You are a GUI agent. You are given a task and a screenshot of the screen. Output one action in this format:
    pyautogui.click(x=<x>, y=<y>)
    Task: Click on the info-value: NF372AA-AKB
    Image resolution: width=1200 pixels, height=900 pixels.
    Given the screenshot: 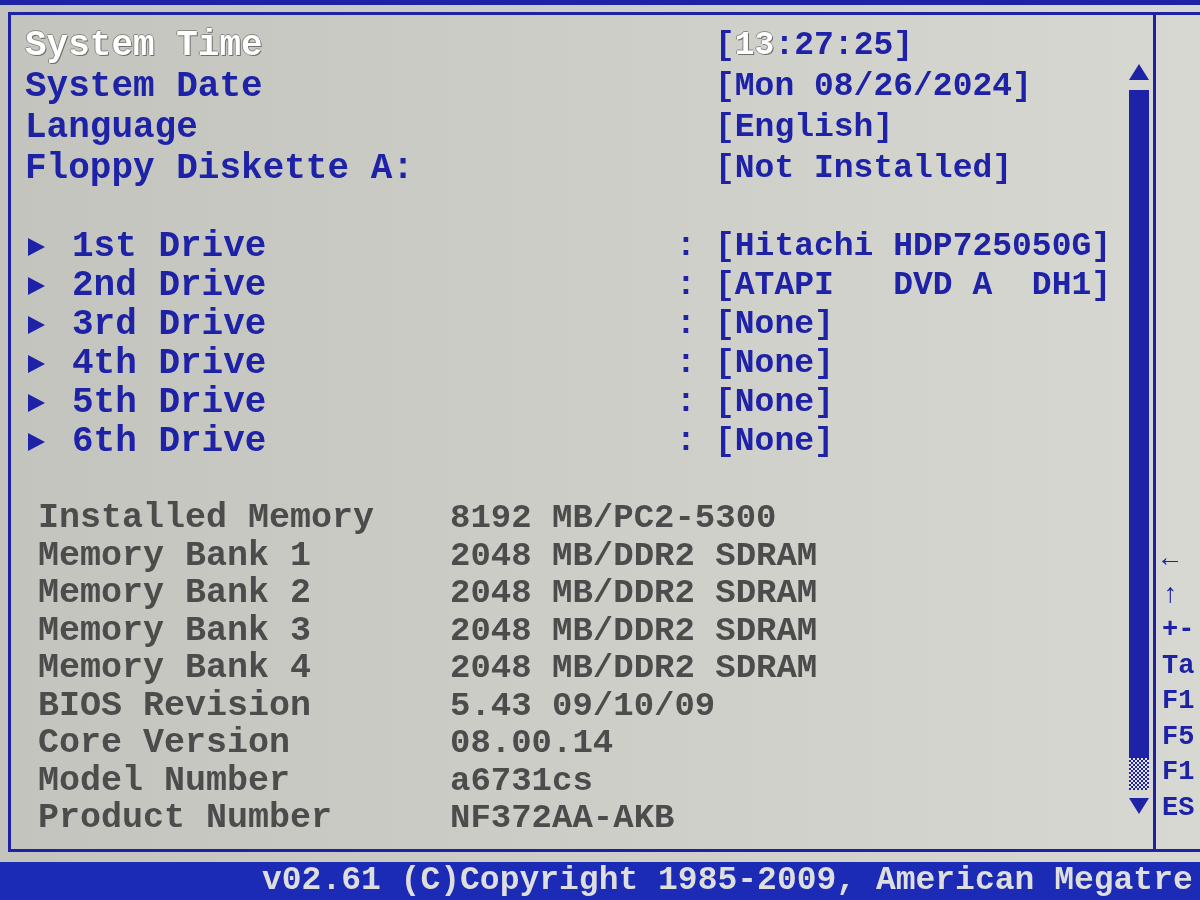 What is the action you would take?
    pyautogui.click(x=562, y=819)
    